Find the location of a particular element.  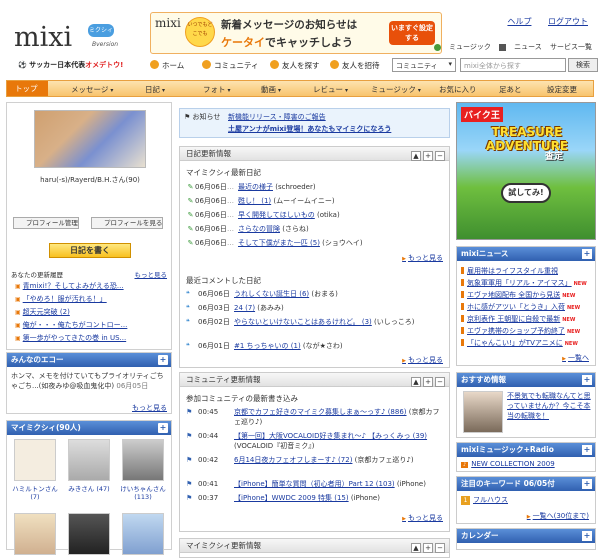

nav-home: ホーム is located at coordinates (167, 65).